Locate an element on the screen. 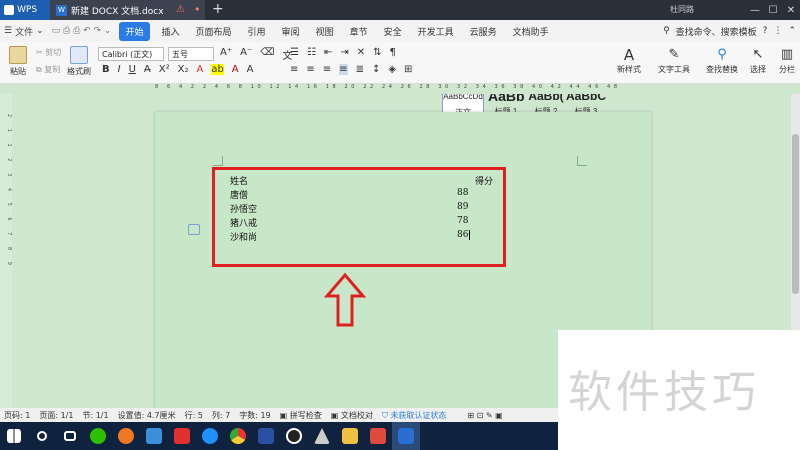  chrome-icon is located at coordinates (238, 436).